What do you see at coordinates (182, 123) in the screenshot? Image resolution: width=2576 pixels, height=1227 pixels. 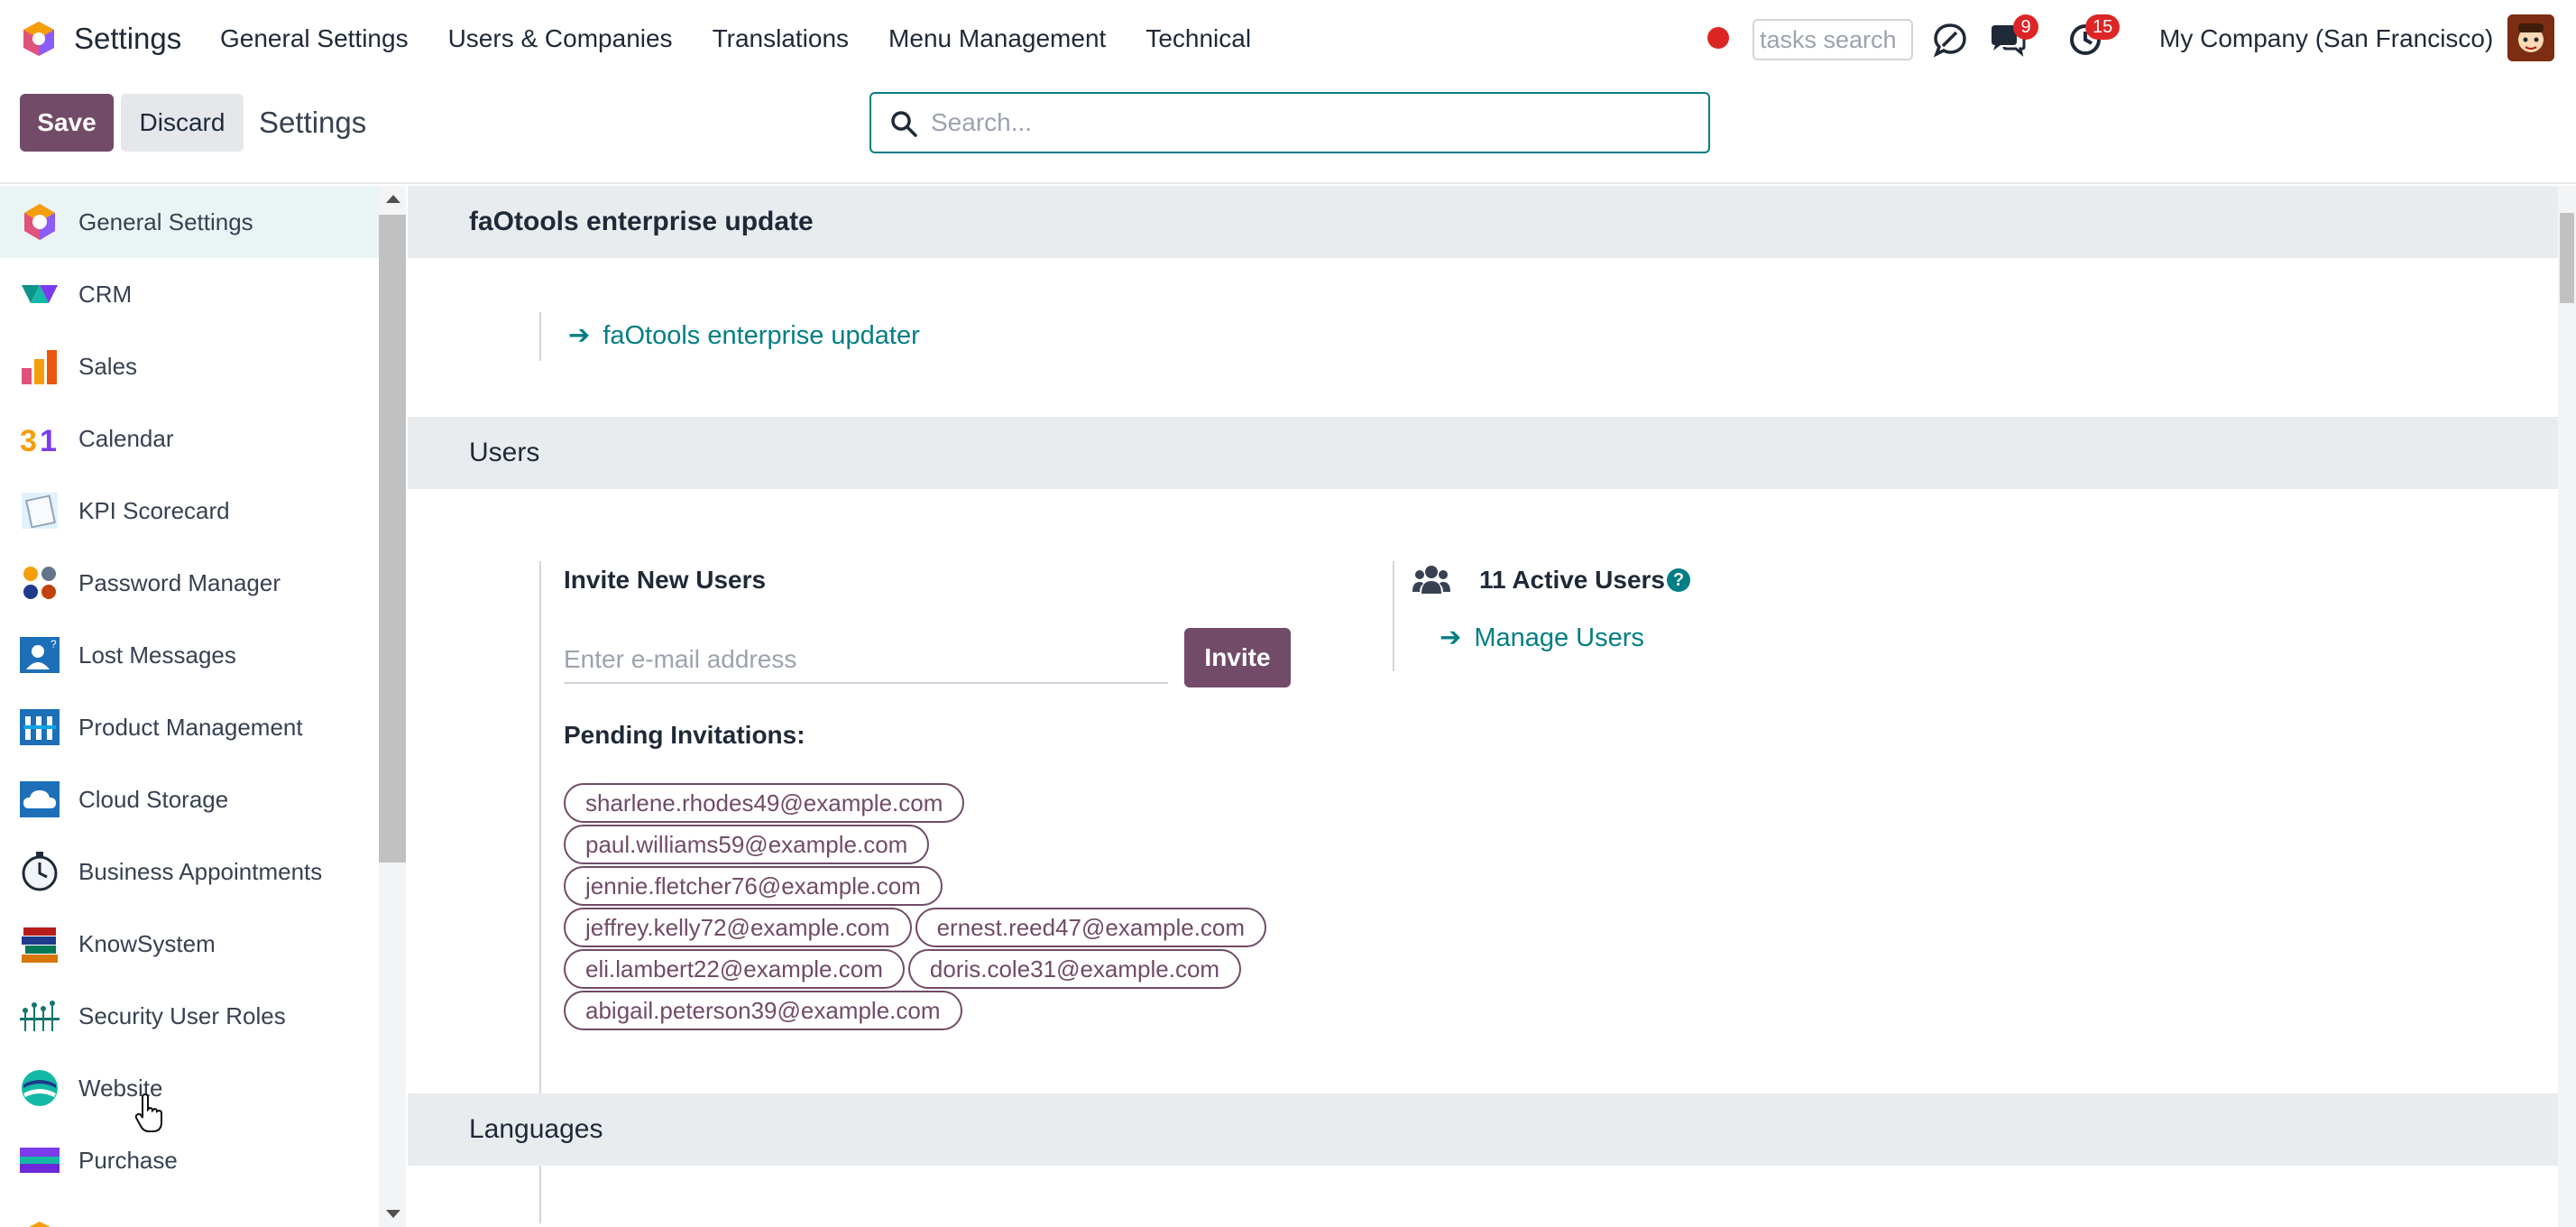 I see `discard-button: Discard` at bounding box center [182, 123].